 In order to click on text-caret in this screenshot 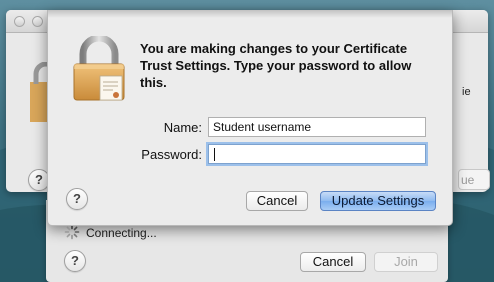, I will do `click(214, 154)`.